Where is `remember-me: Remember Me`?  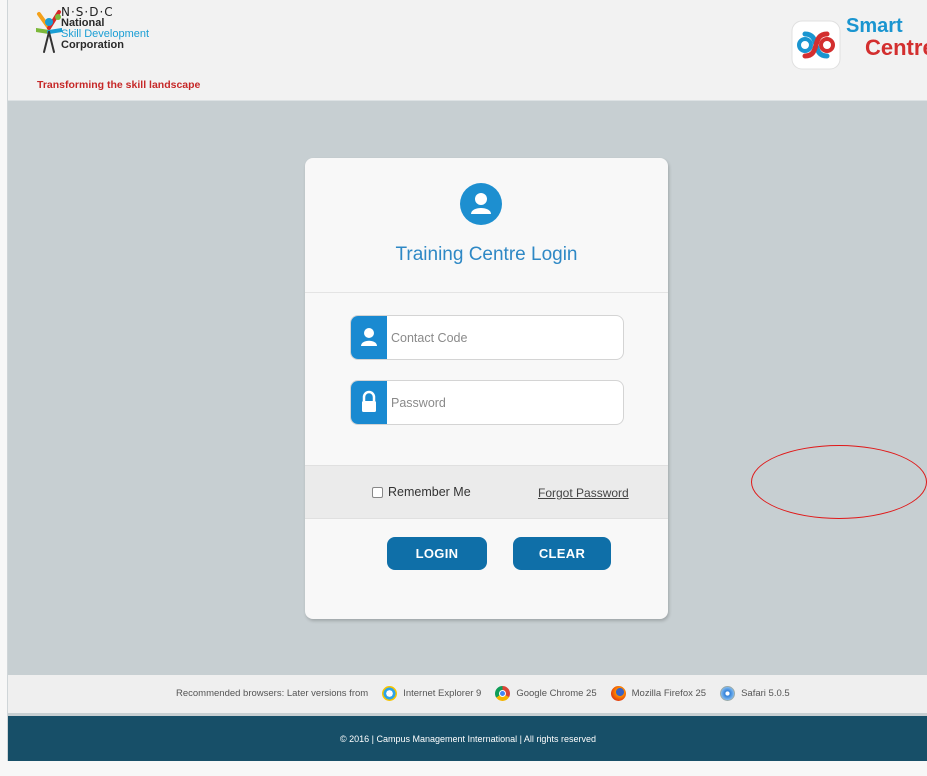
remember-me: Remember Me is located at coordinates (421, 492).